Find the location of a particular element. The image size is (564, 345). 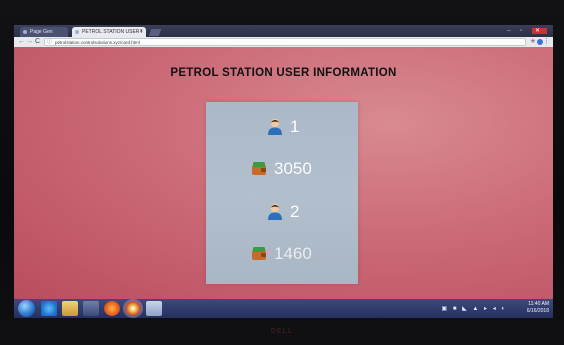

folder-icon is located at coordinates (70, 308).